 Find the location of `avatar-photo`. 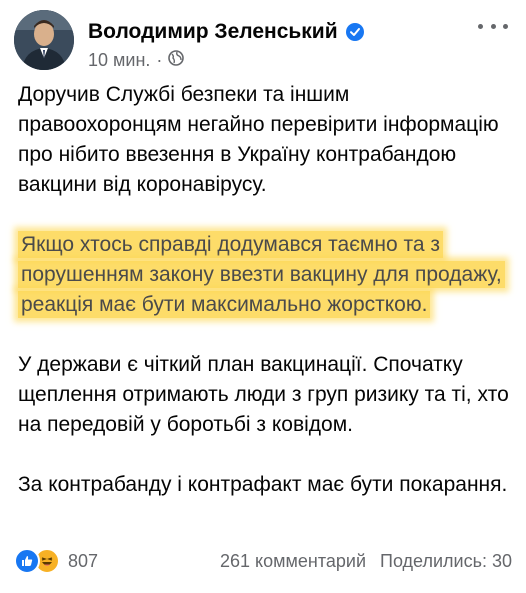

avatar-photo is located at coordinates (44, 40).